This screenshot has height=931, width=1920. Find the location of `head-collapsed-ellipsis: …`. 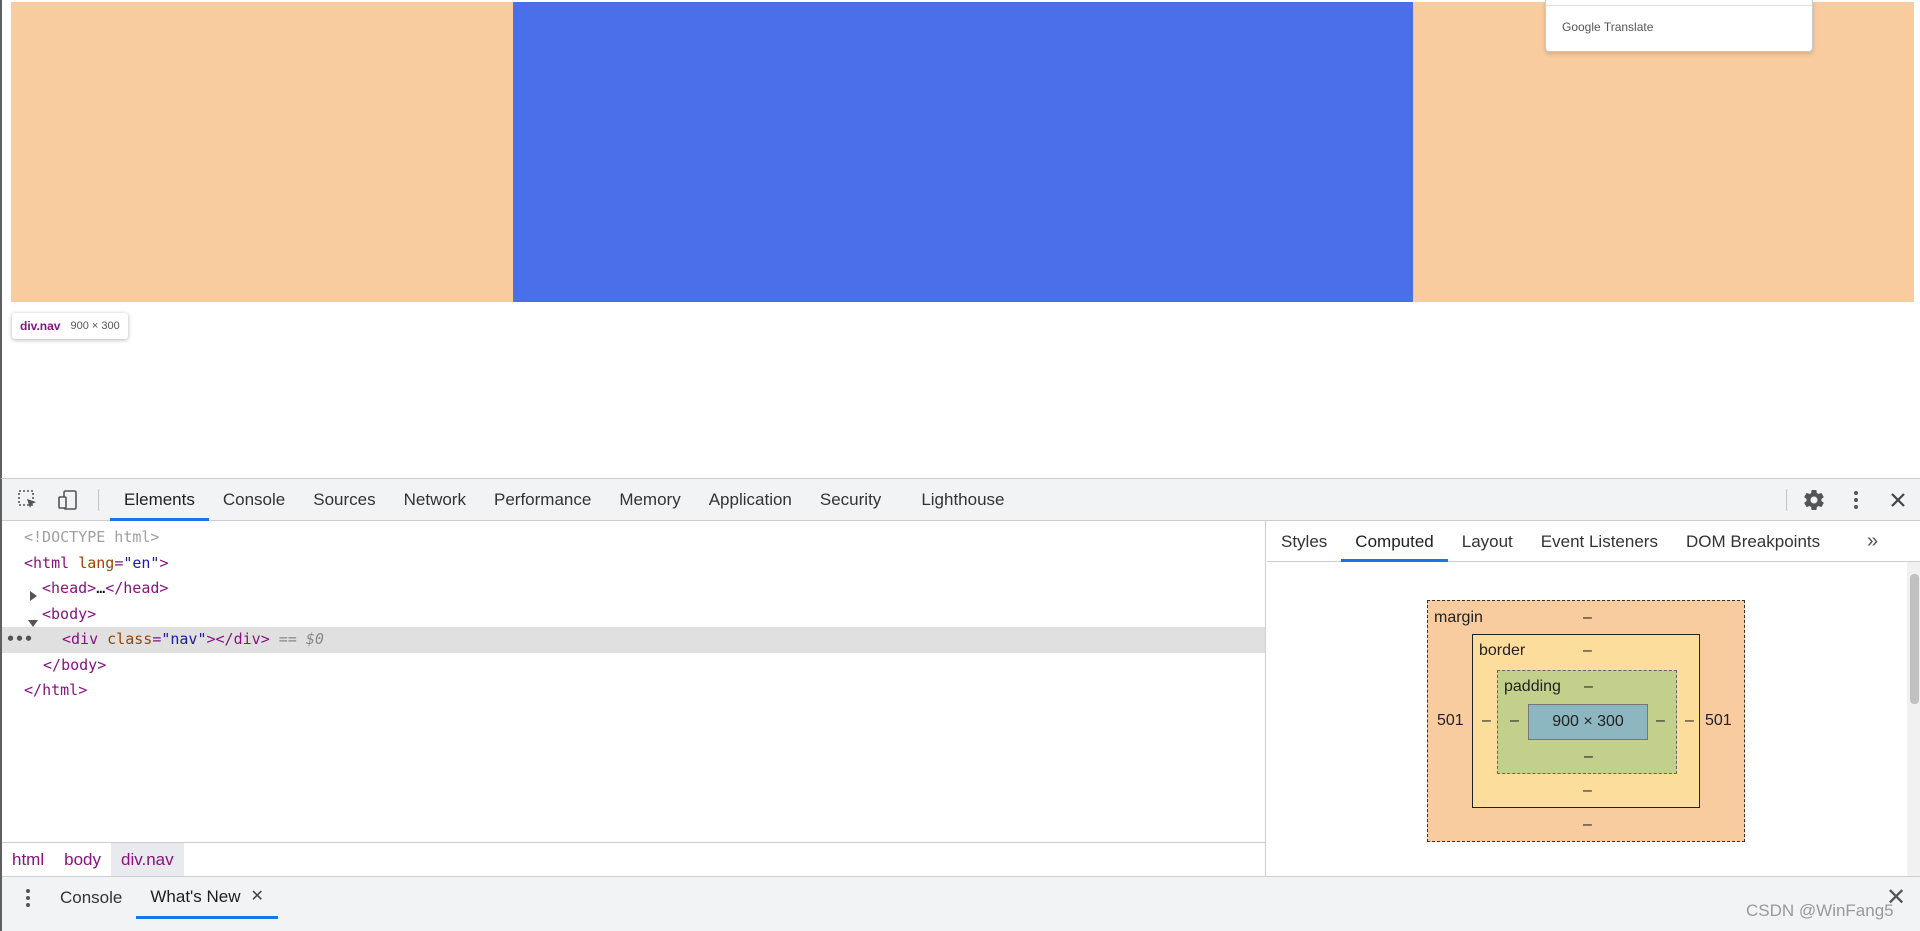

head-collapsed-ellipsis: … is located at coordinates (101, 588).